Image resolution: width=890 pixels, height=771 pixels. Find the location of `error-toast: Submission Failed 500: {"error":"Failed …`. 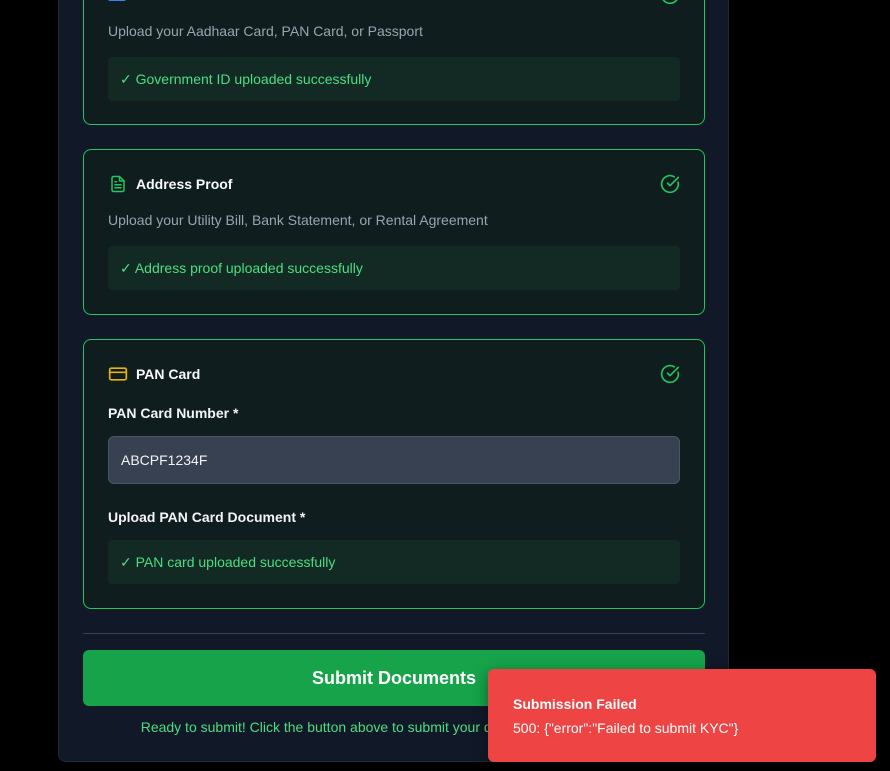

error-toast: Submission Failed 500: {"error":"Failed … is located at coordinates (682, 715).